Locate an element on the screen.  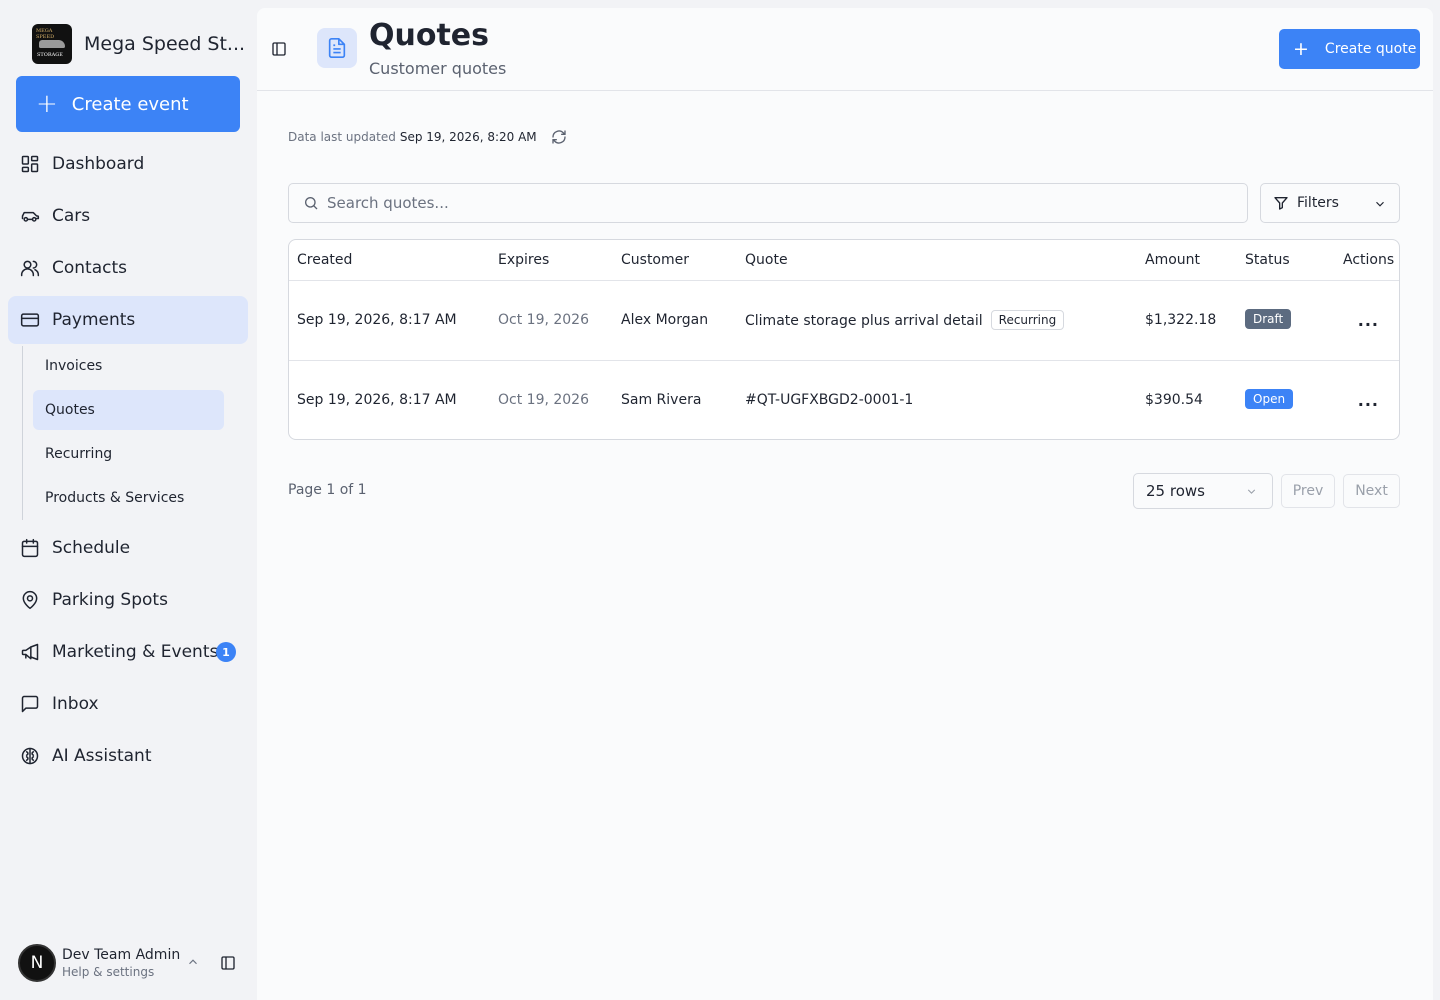
column-header-expires: Expires is located at coordinates (523, 260).